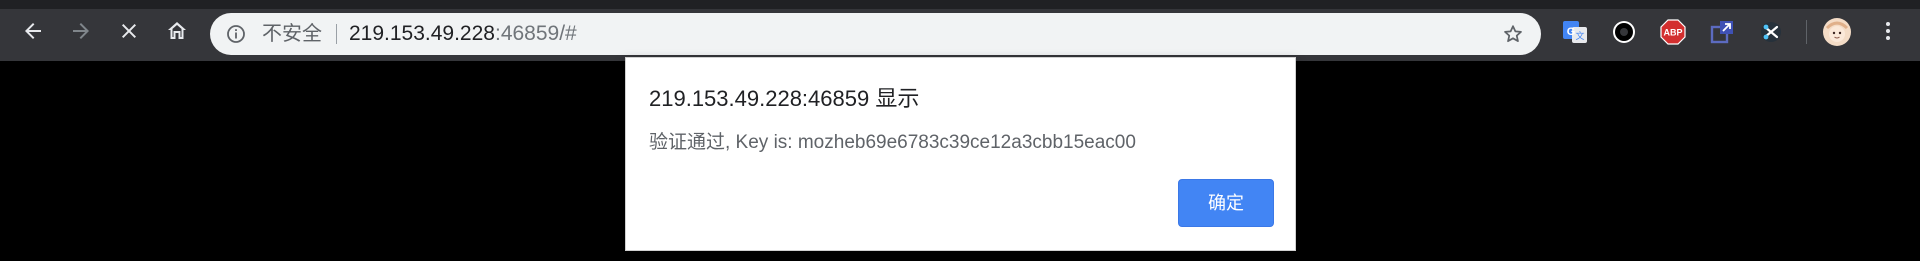 The width and height of the screenshot is (1920, 261). What do you see at coordinates (1806, 32) in the screenshot?
I see `toolbar-divider` at bounding box center [1806, 32].